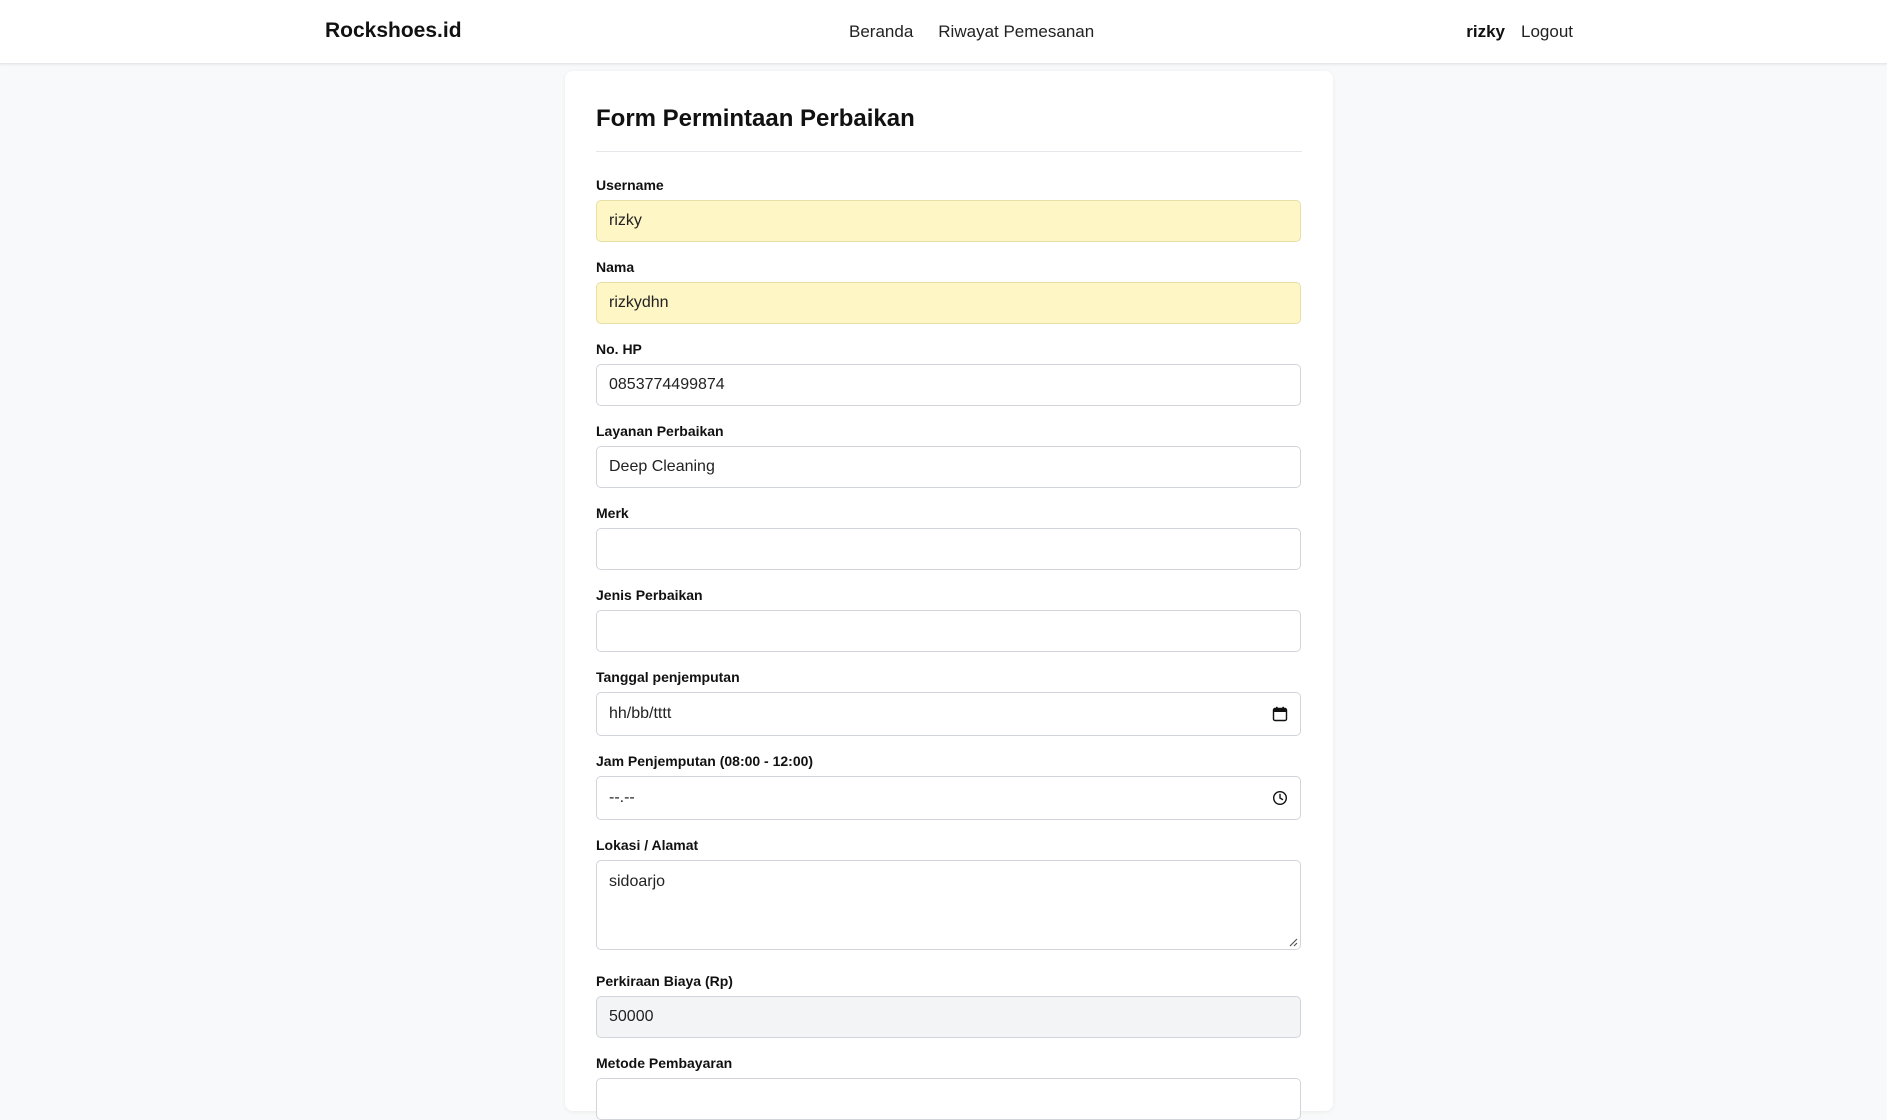  Describe the element at coordinates (640, 713) in the screenshot. I see `tanggal-placeholder: hh/bb/tttt` at that location.